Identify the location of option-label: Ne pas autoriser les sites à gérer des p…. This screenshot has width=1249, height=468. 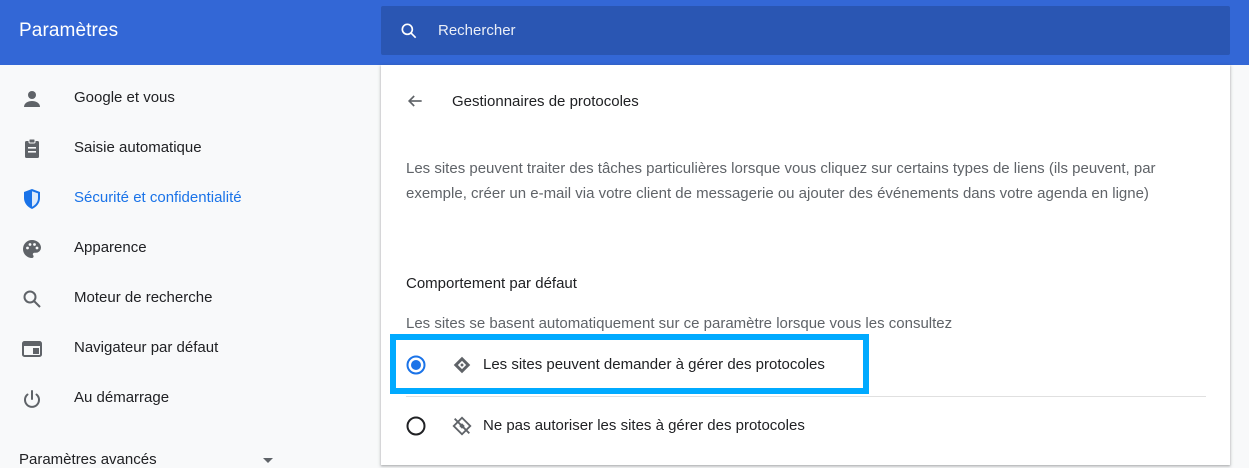
(644, 425).